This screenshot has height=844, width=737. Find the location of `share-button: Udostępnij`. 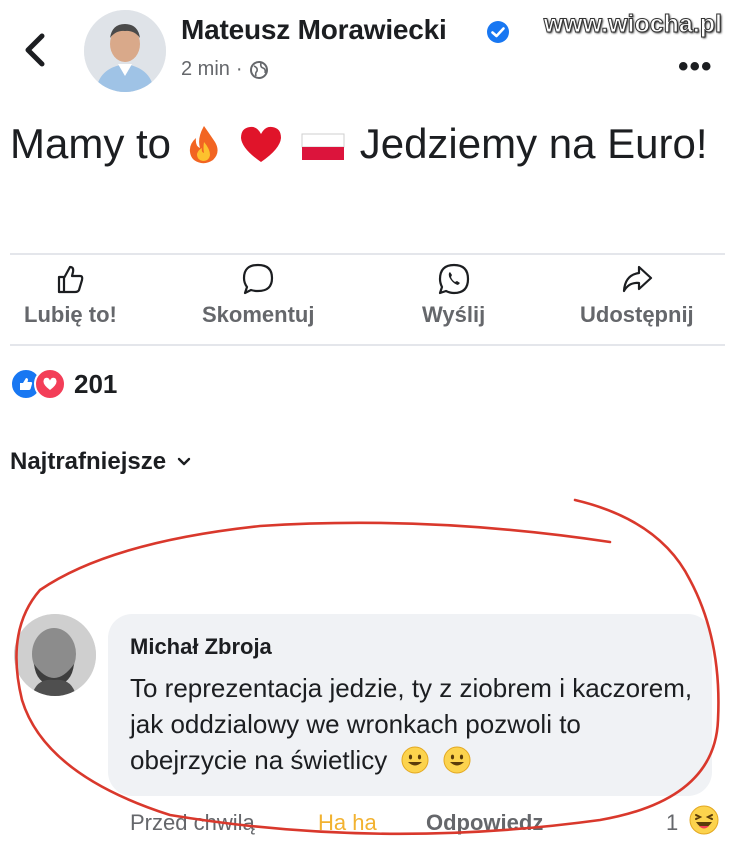

share-button: Udostępnij is located at coordinates (637, 295).